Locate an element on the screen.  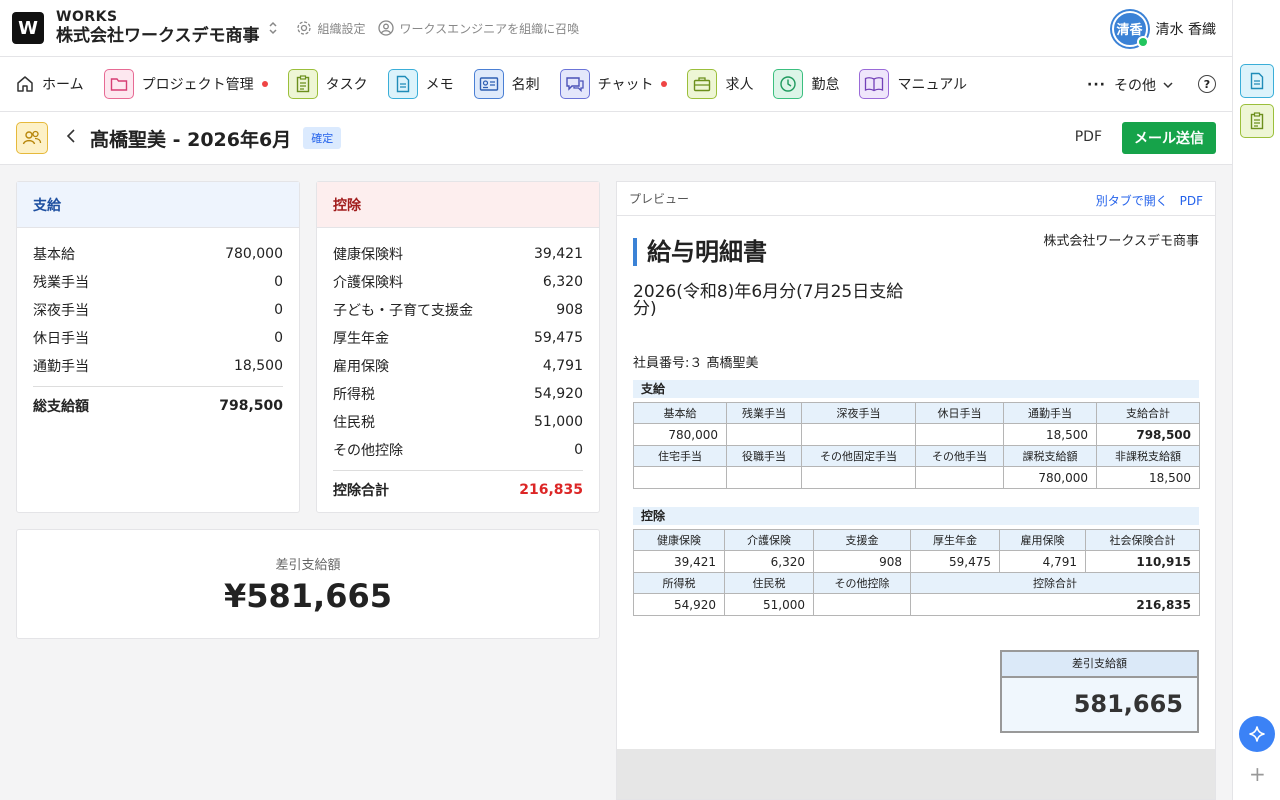
nav-item-business-card: 名刺 is located at coordinates (506, 84).